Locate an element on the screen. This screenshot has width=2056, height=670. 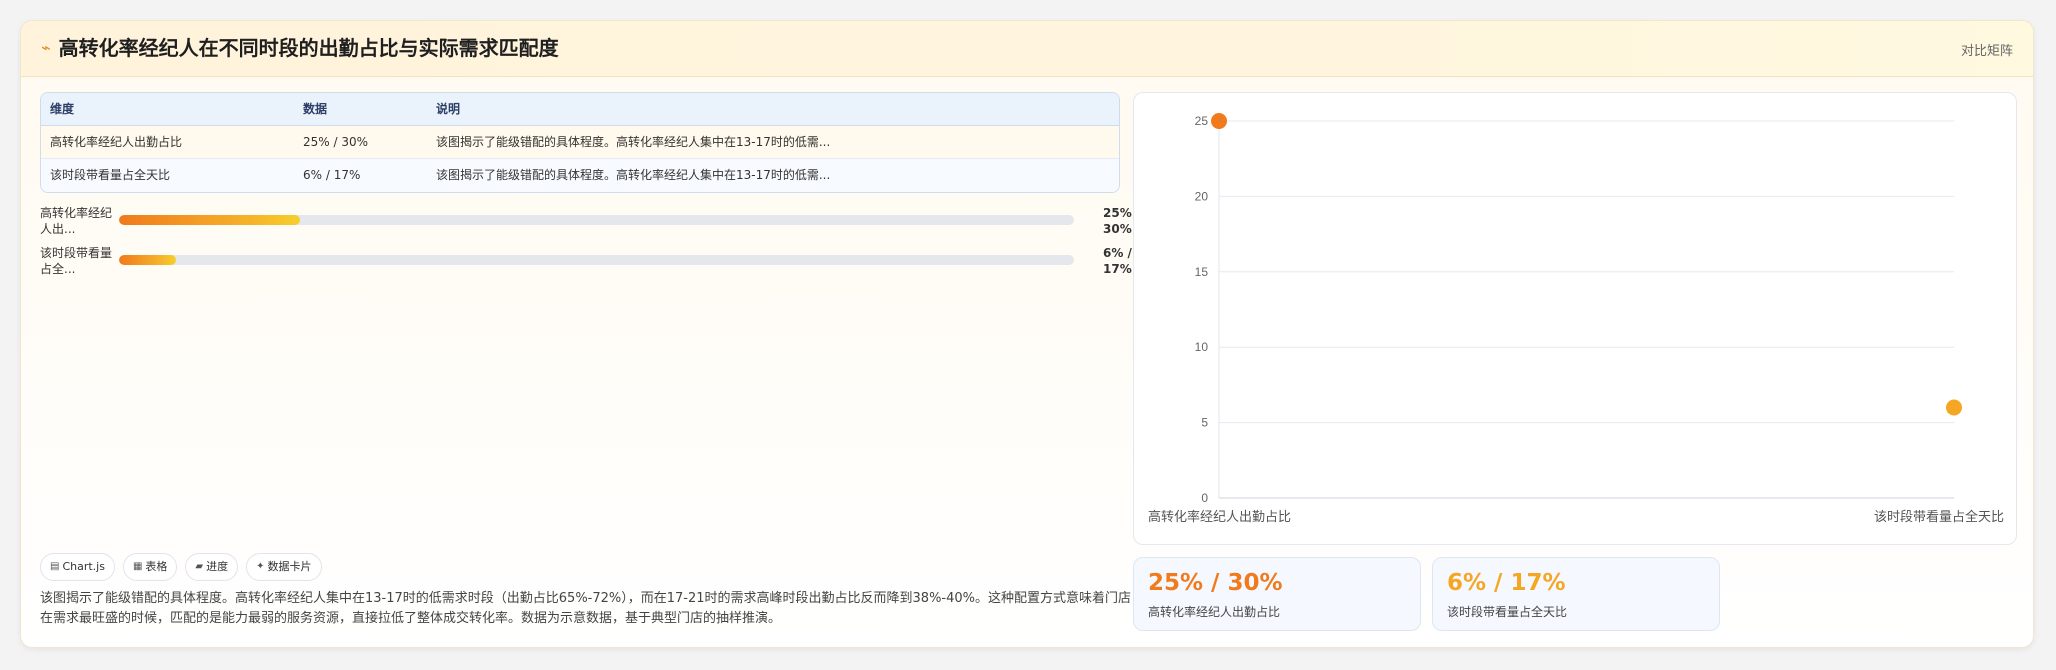
chip-table: ▦ 表格 is located at coordinates (150, 567).